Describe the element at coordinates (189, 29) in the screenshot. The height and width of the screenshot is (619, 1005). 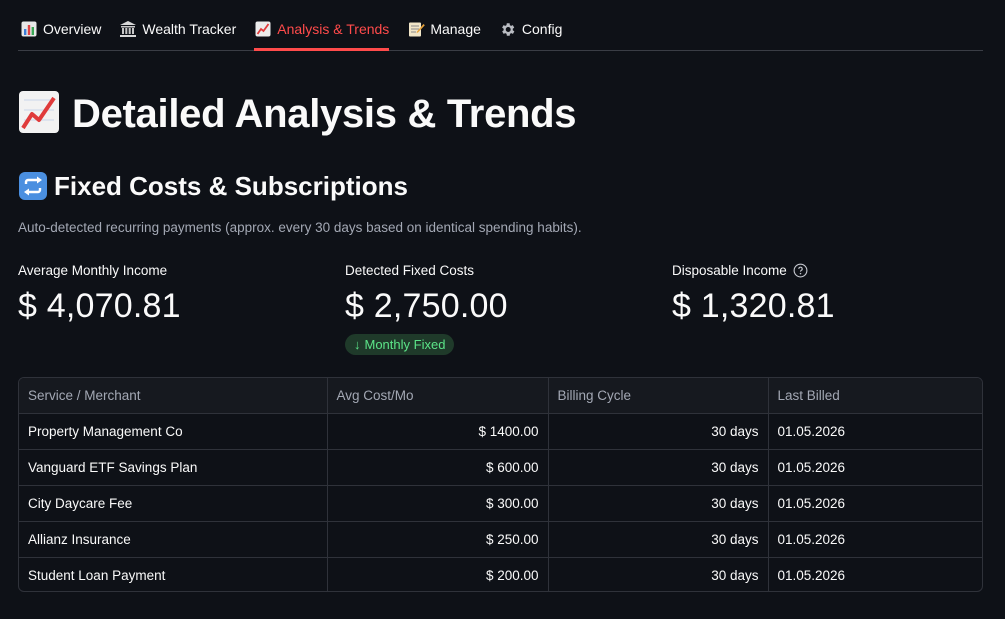
I see `tab-label: Wealth Tracker` at that location.